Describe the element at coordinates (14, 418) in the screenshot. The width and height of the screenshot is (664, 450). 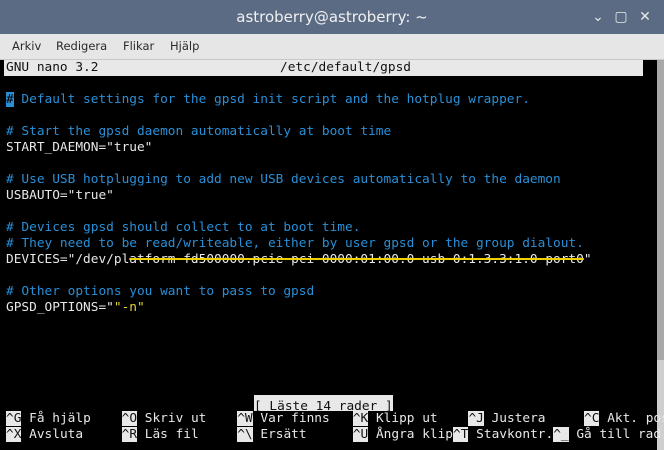
I see `shortcut-key: ^G` at that location.